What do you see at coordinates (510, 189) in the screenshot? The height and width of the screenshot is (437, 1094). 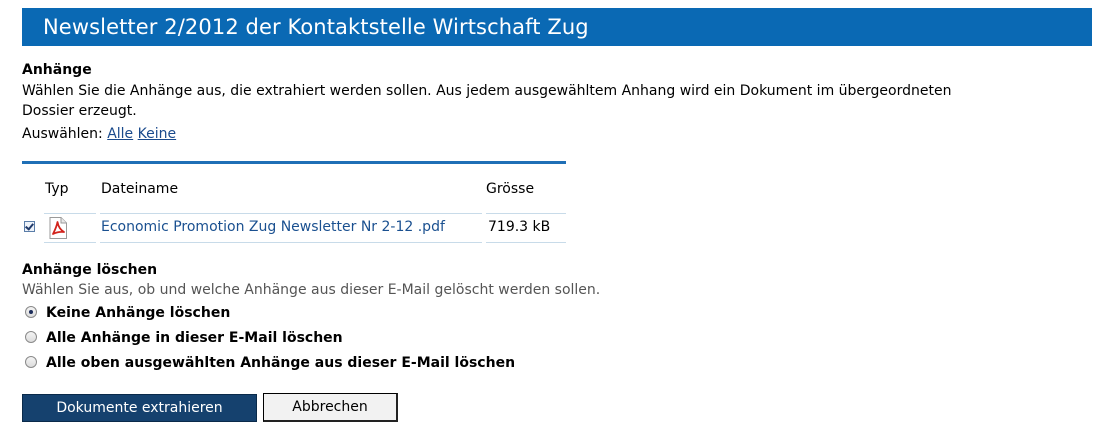 I see `column-header-size: Grösse` at bounding box center [510, 189].